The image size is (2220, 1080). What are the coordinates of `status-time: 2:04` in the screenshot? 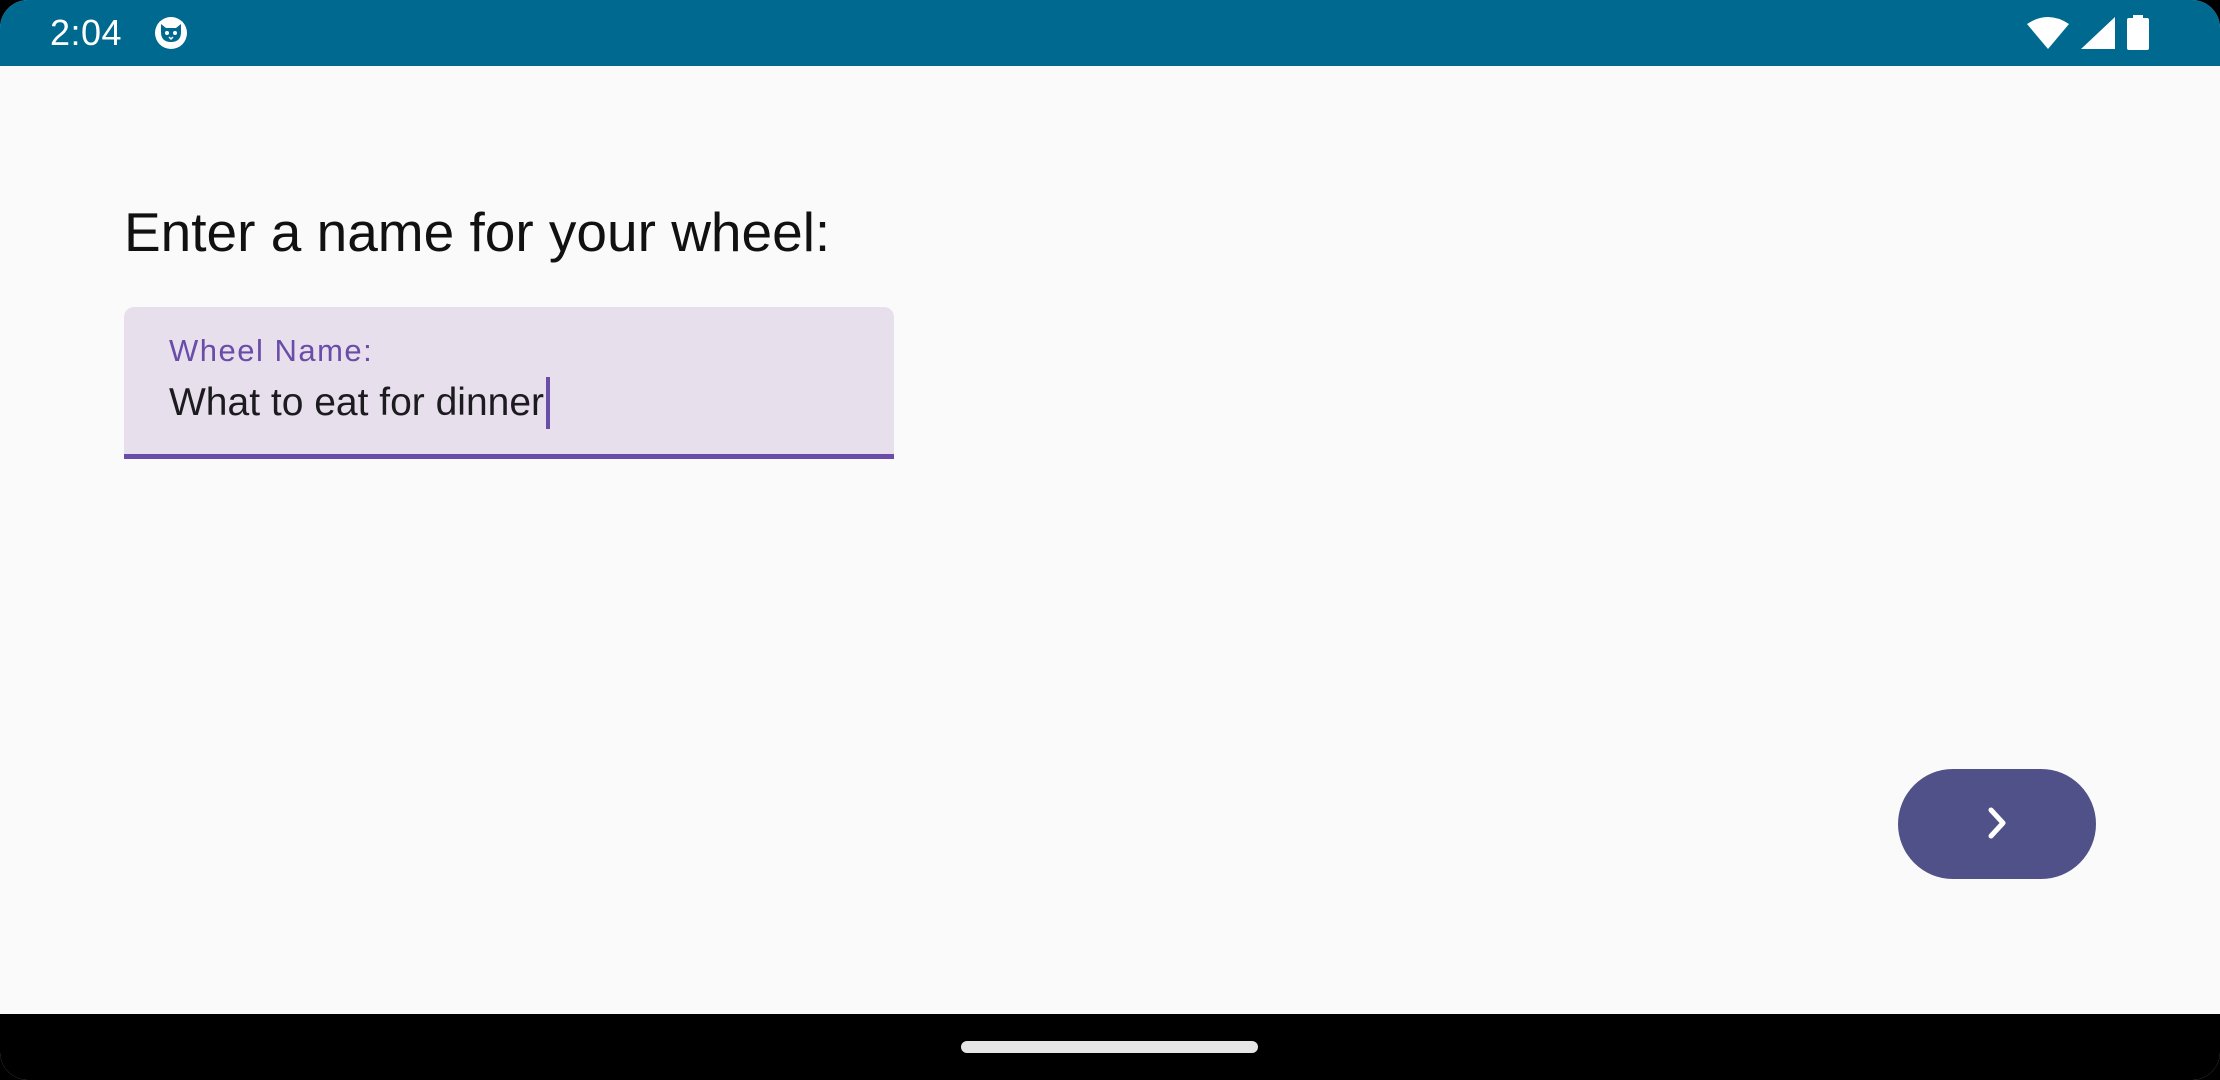 It's located at (86, 32).